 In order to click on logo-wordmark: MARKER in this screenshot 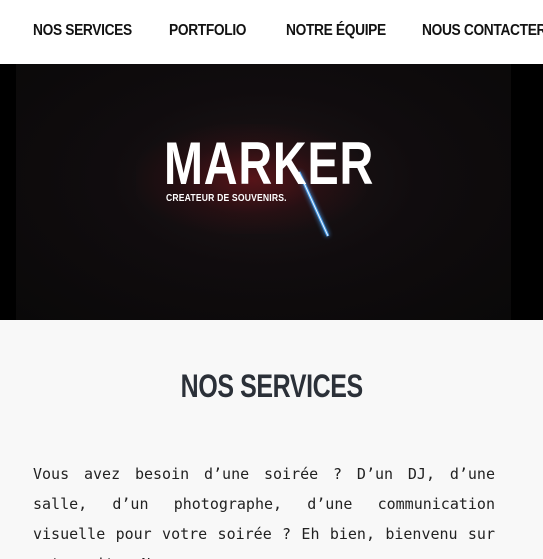, I will do `click(269, 163)`.